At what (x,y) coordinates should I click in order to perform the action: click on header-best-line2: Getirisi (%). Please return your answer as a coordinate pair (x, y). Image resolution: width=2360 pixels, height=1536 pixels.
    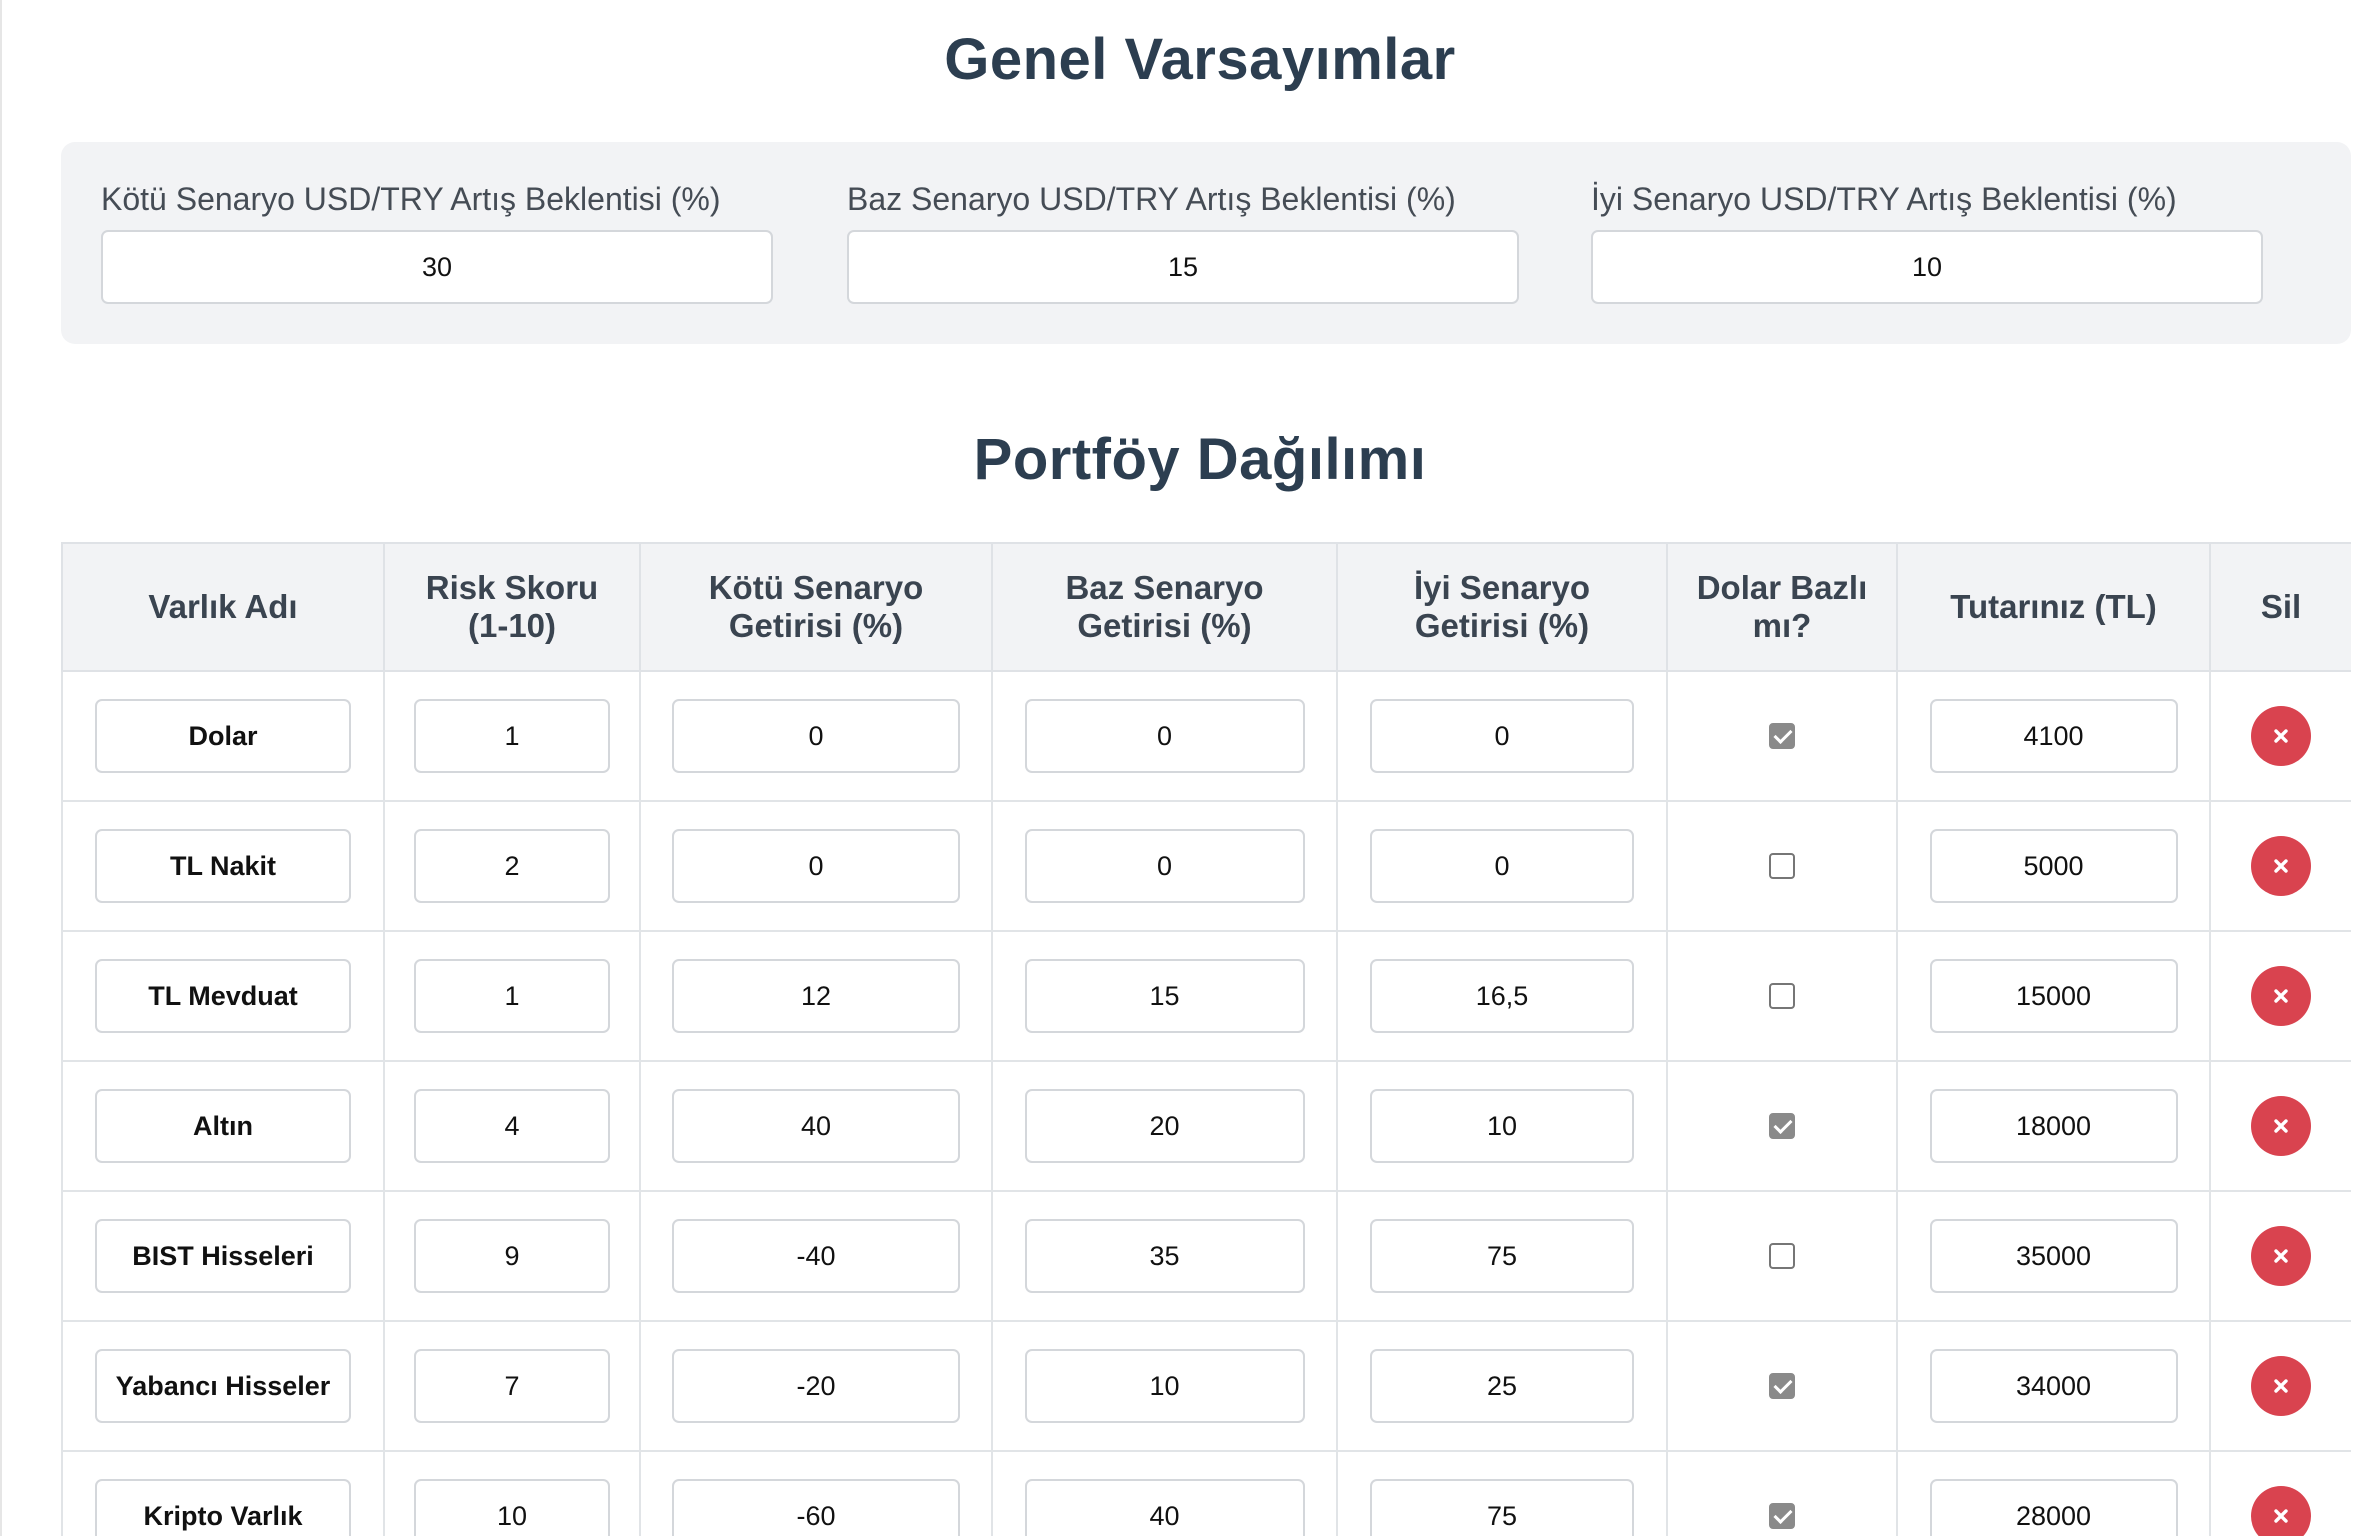
    Looking at the image, I should click on (1502, 625).